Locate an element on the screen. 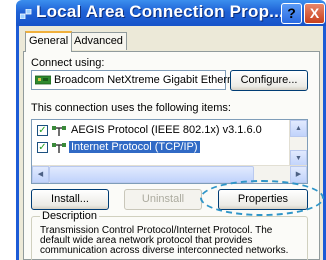  scroll-up-icon: ▲ is located at coordinates (298, 128).